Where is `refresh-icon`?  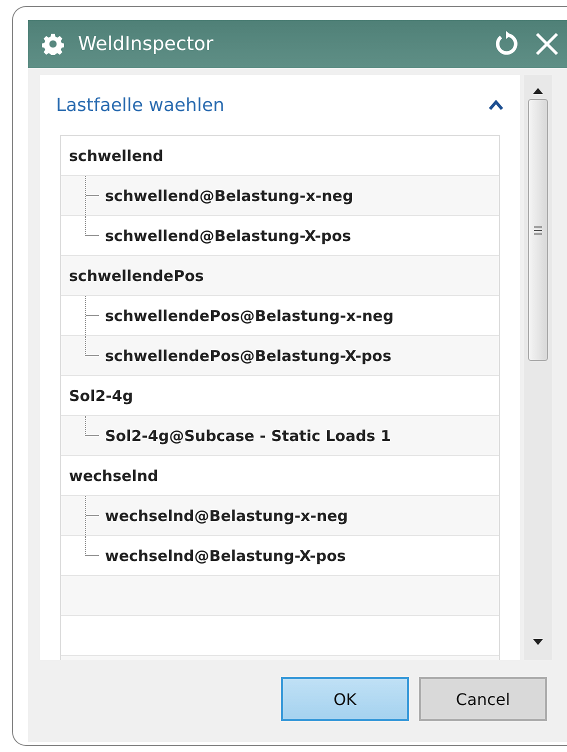 refresh-icon is located at coordinates (506, 44).